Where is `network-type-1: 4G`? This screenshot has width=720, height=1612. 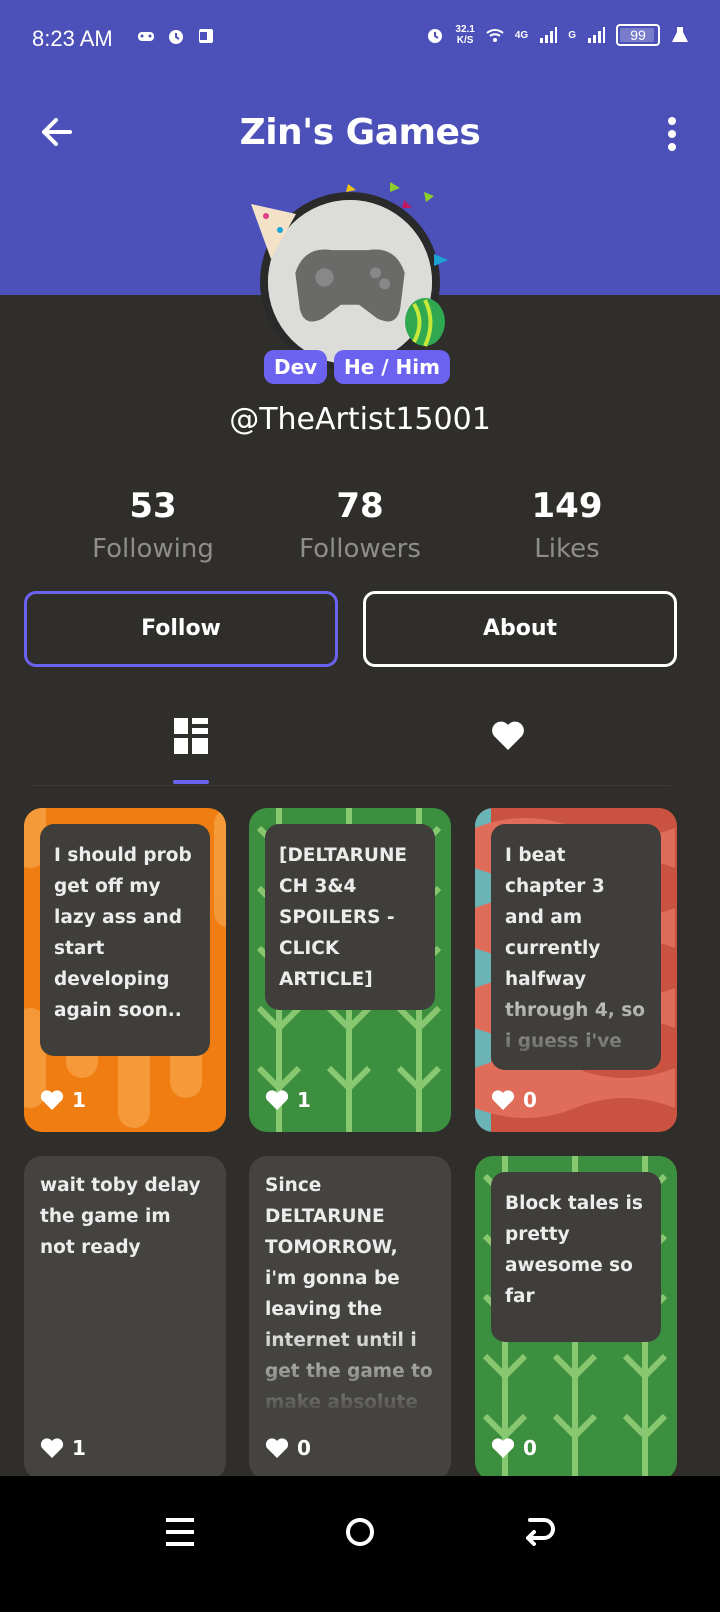
network-type-1: 4G is located at coordinates (521, 35).